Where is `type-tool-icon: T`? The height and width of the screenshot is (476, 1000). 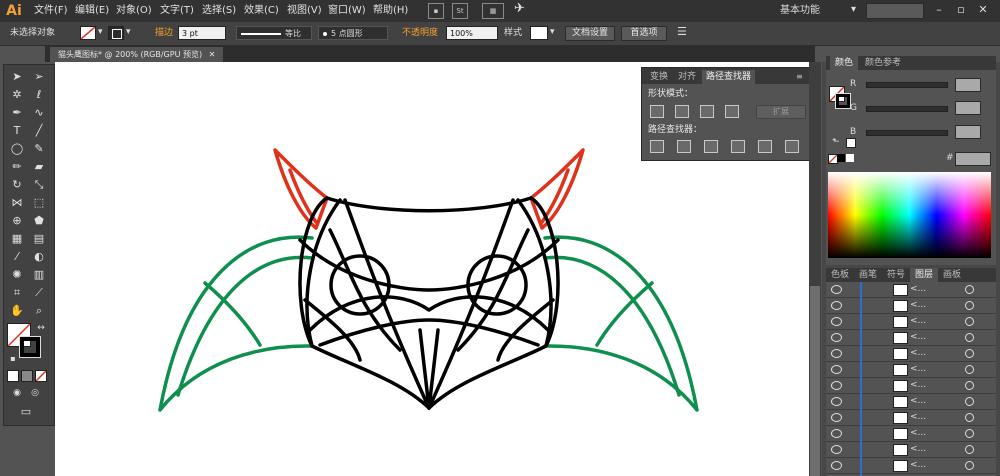 type-tool-icon: T is located at coordinates (17, 130).